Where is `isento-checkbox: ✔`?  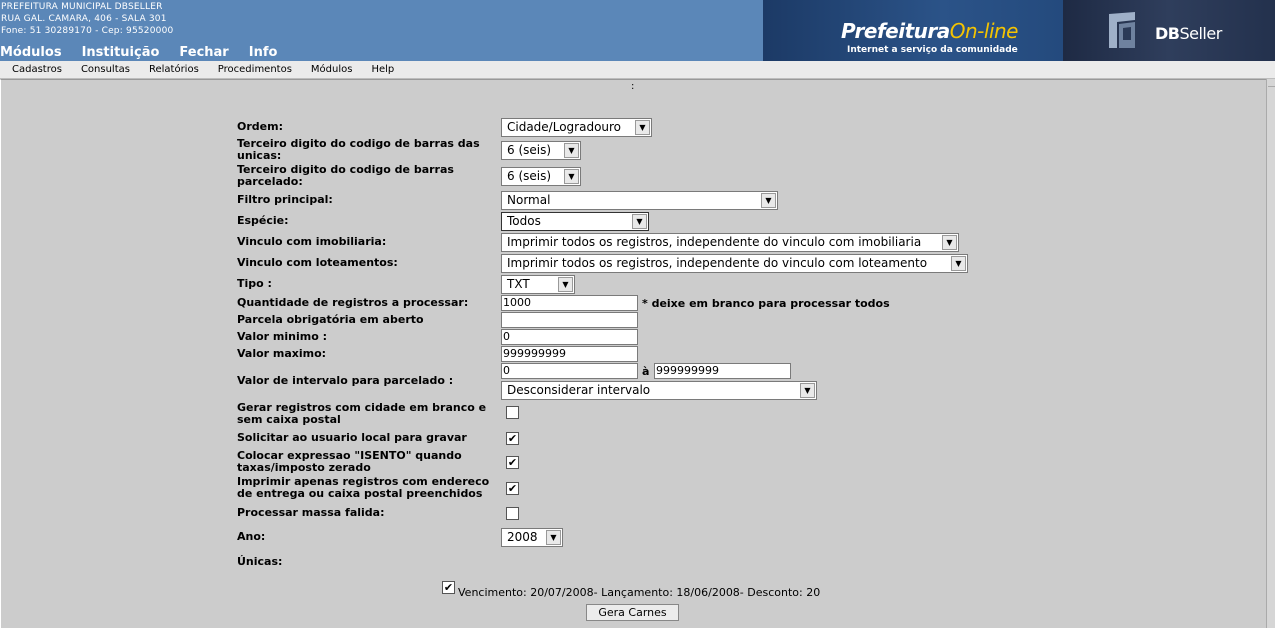
isento-checkbox: ✔ is located at coordinates (512, 462).